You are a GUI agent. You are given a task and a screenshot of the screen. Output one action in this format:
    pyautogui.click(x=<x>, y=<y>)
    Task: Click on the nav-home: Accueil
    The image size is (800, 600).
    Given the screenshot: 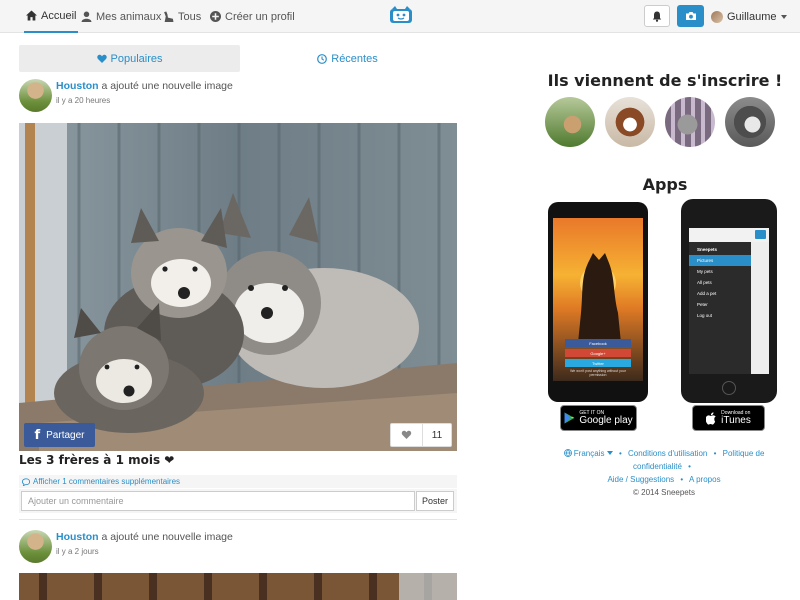 What is the action you would take?
    pyautogui.click(x=51, y=16)
    